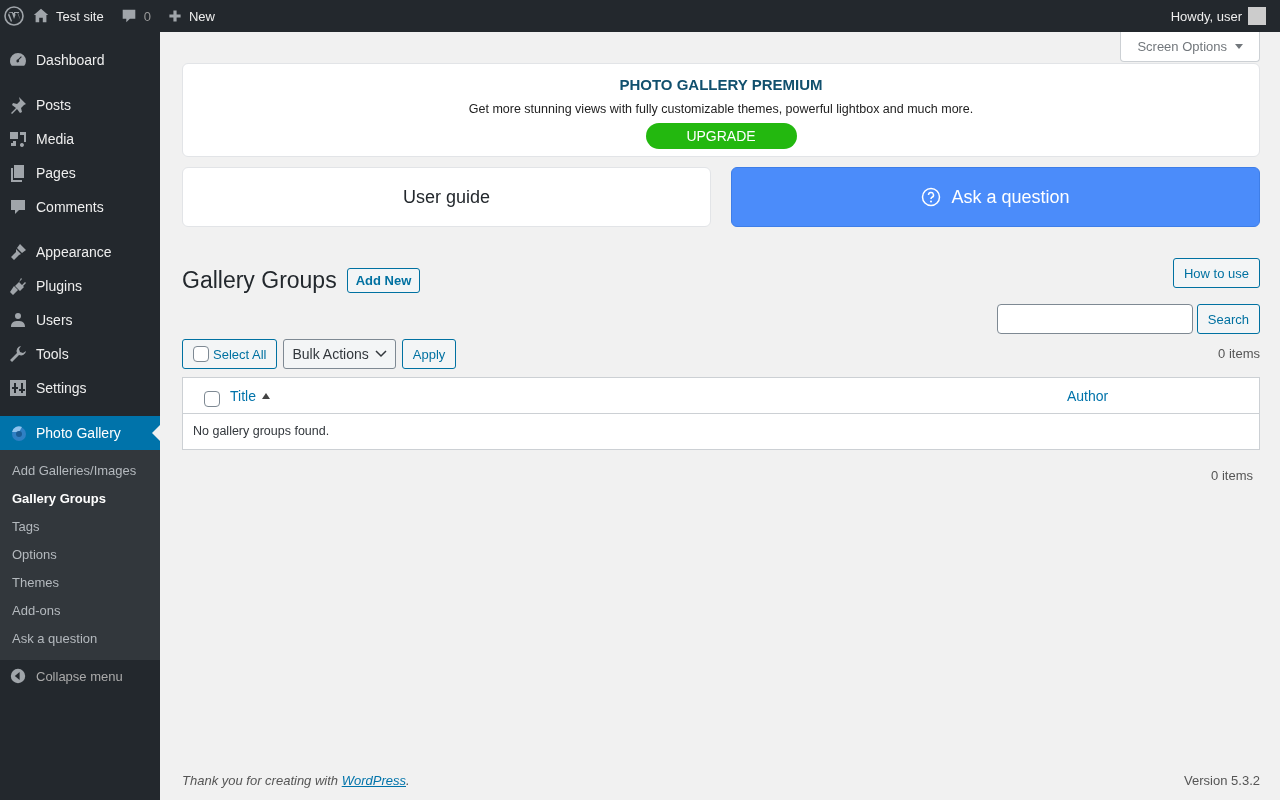 The height and width of the screenshot is (800, 1280). What do you see at coordinates (80, 470) in the screenshot?
I see `submenu-item: Add Galleries/Images` at bounding box center [80, 470].